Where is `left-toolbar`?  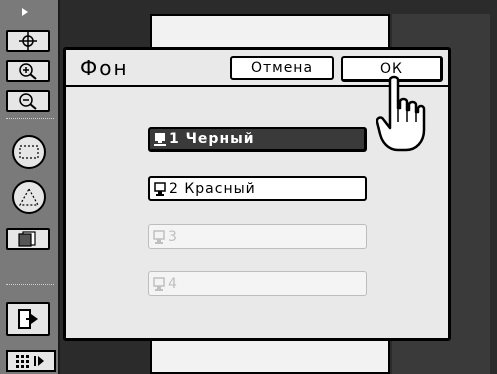
left-toolbar is located at coordinates (30, 187).